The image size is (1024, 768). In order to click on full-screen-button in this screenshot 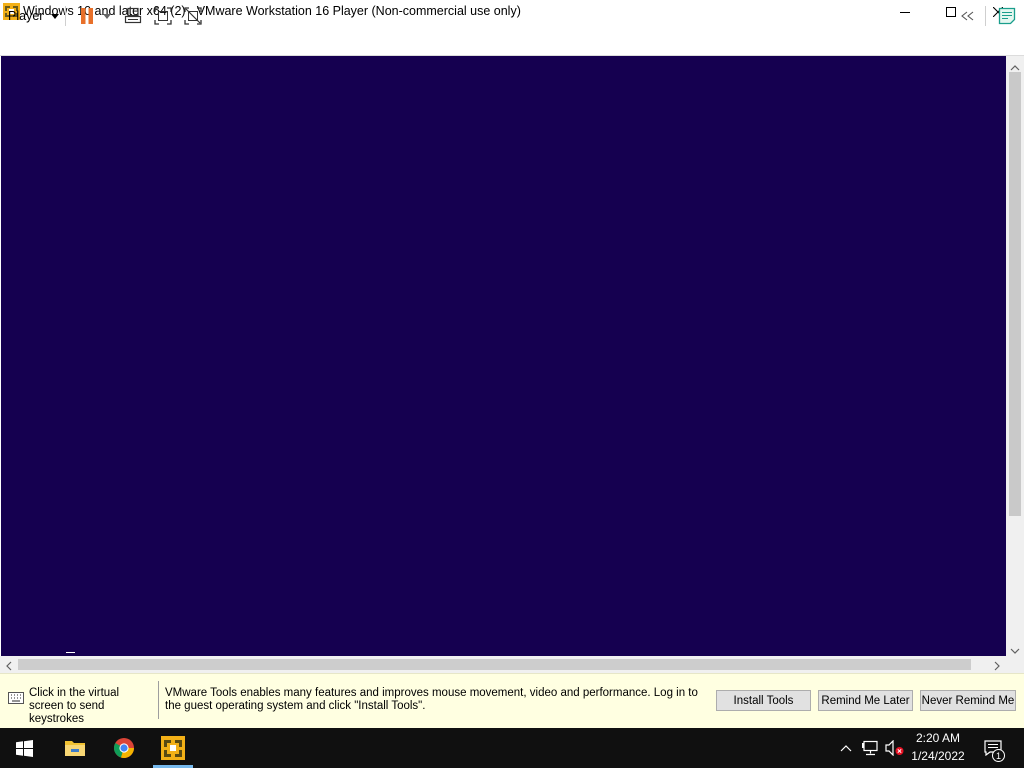, I will do `click(163, 16)`.